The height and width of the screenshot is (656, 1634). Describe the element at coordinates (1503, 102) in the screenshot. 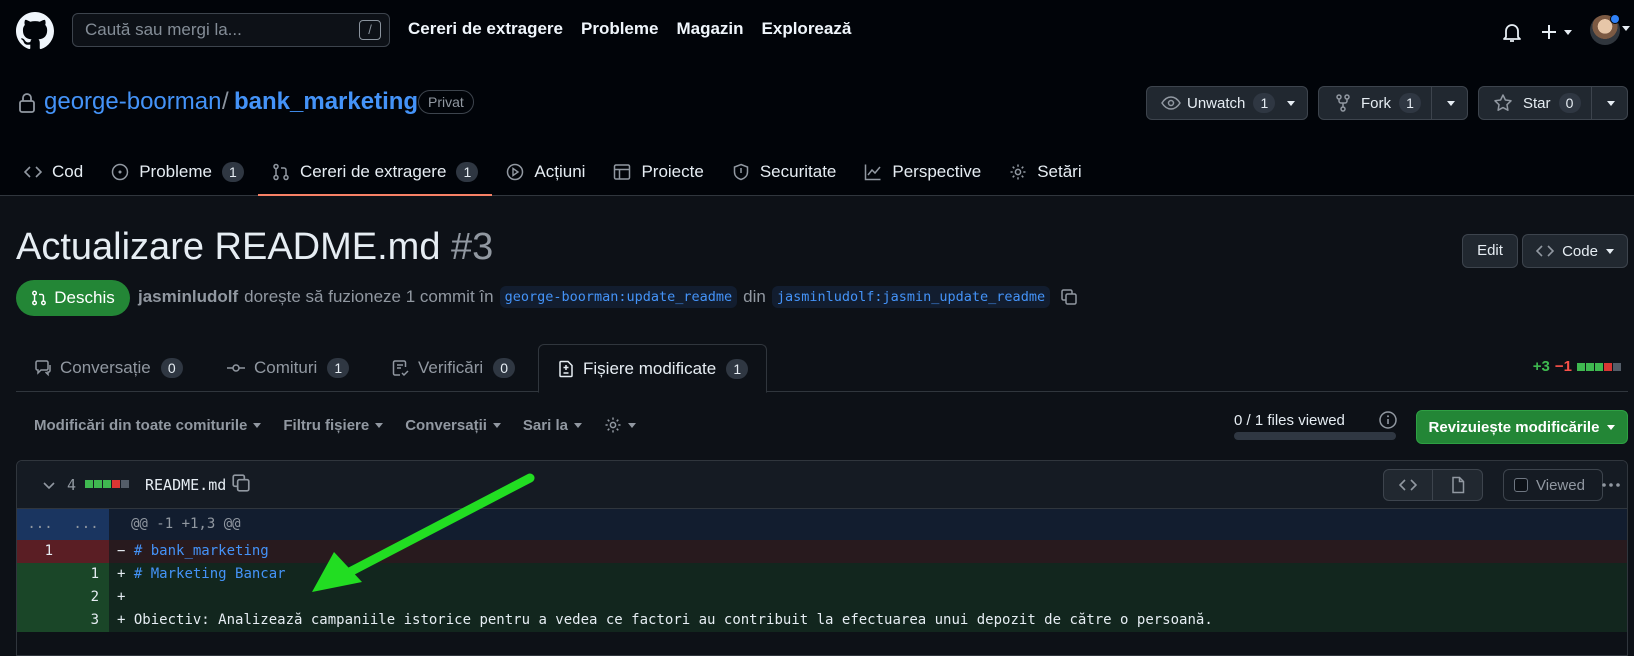

I see `star-icon` at that location.